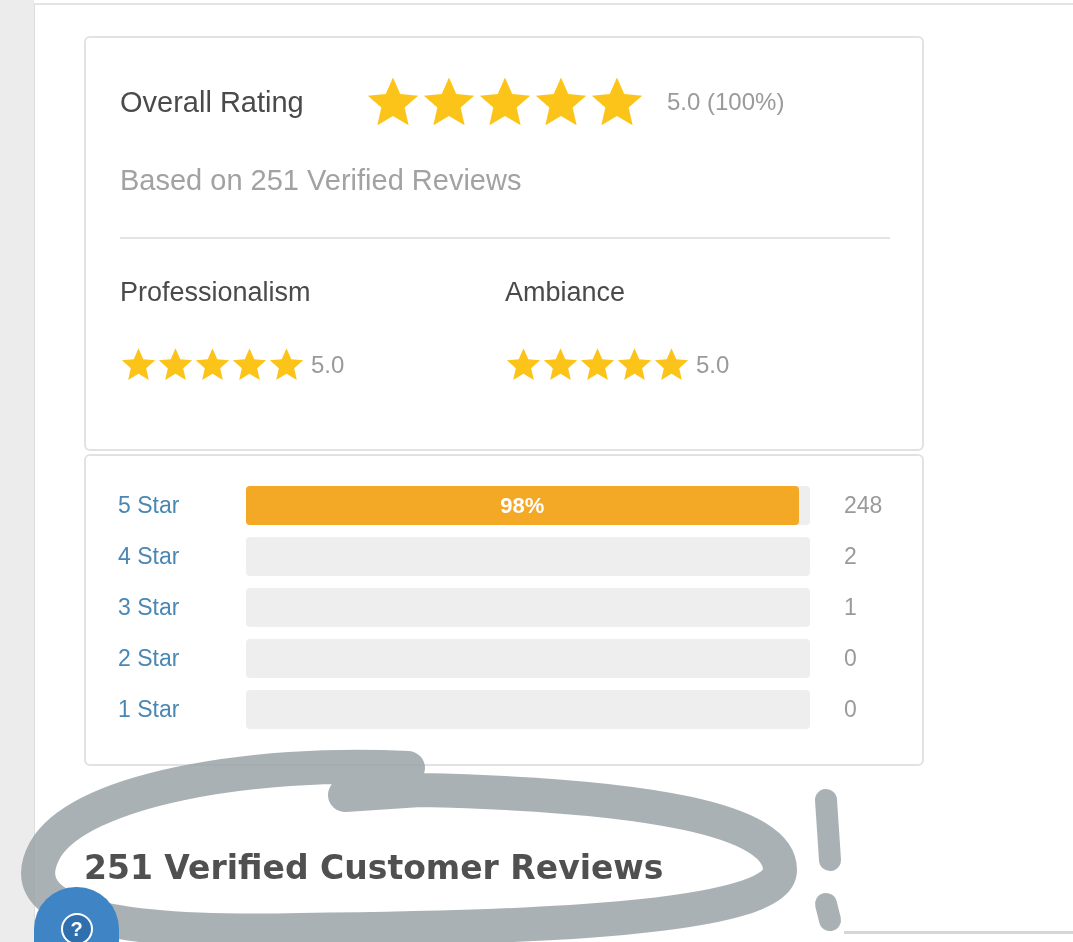  What do you see at coordinates (182, 709) in the screenshot?
I see `star-filter-link: 1 Star` at bounding box center [182, 709].